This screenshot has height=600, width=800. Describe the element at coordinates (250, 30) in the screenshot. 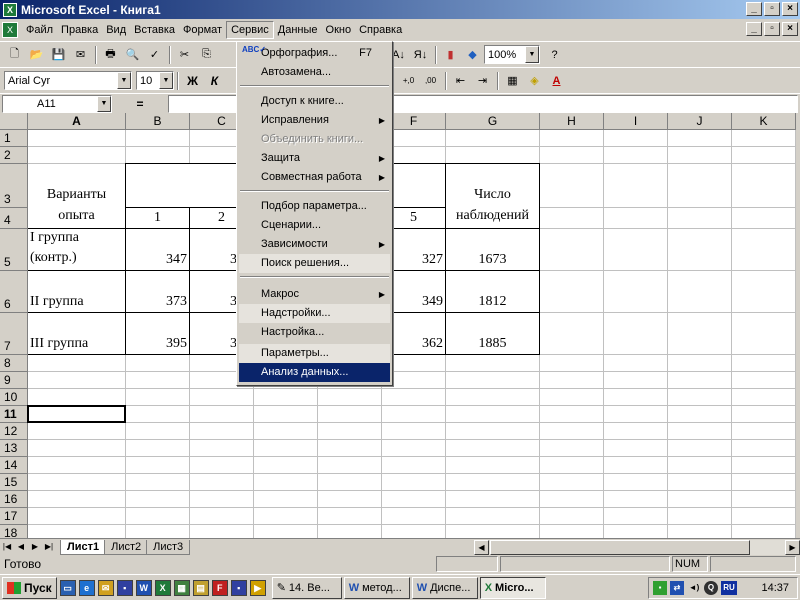

I see `menu-tools: Сервис` at that location.